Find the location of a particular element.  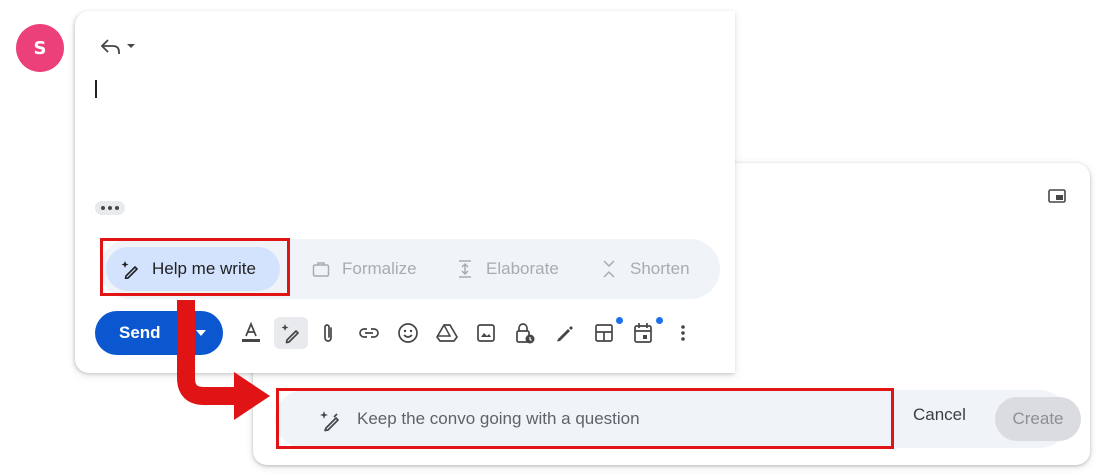

shorten-label: Shorten is located at coordinates (660, 268).